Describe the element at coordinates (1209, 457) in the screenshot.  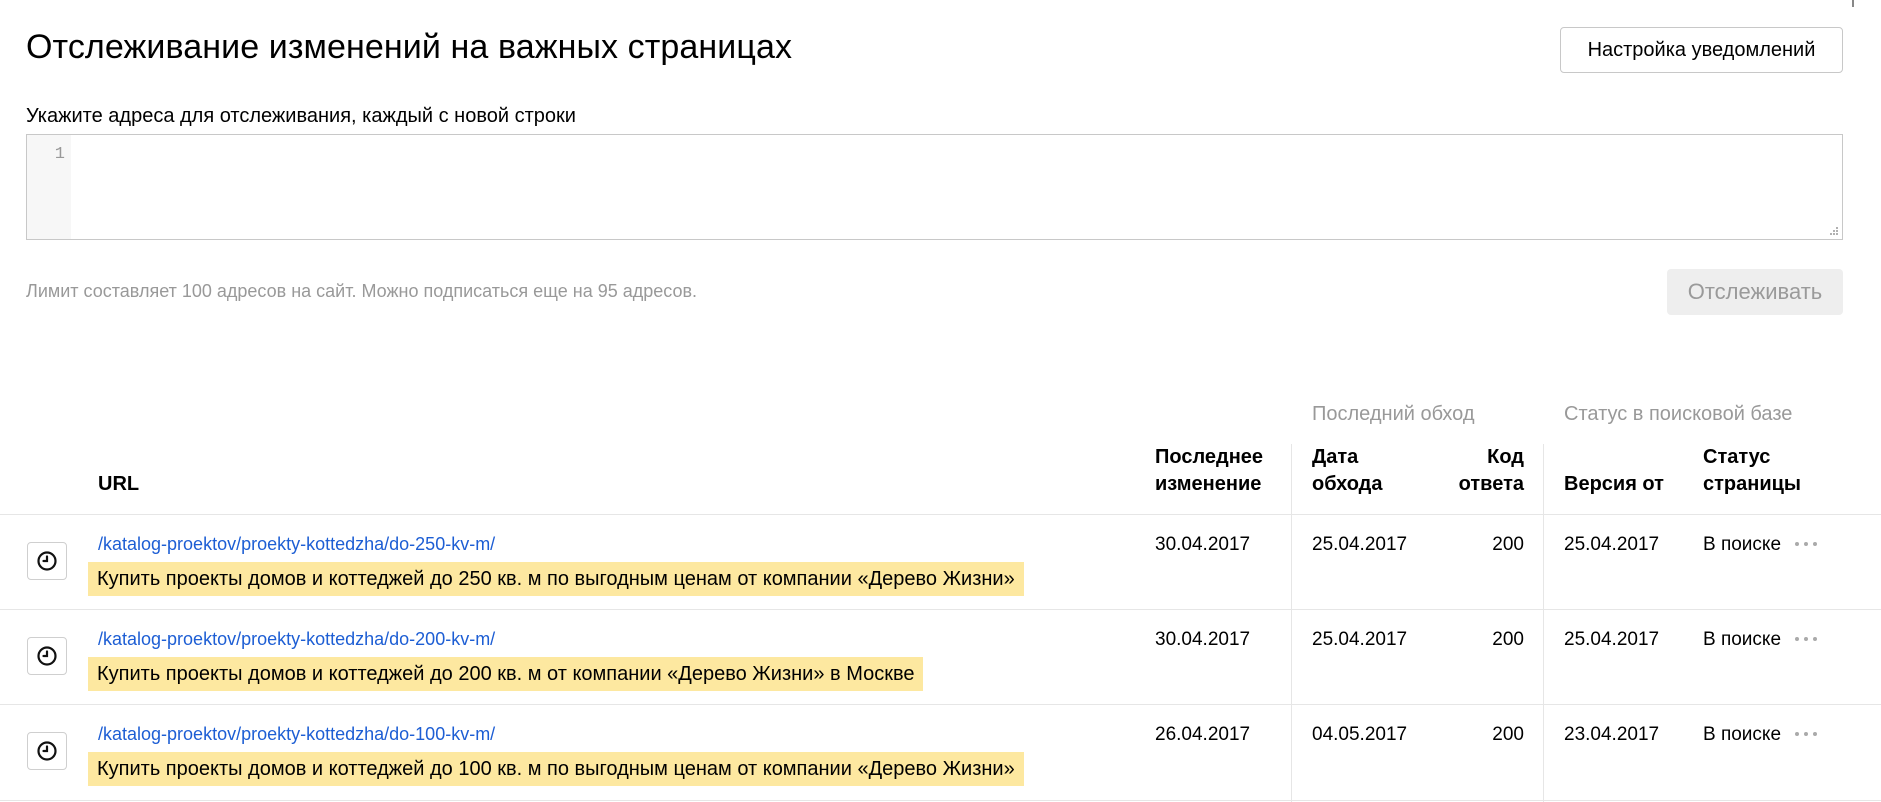
I see `column-header-last-change-line1: Последнее` at that location.